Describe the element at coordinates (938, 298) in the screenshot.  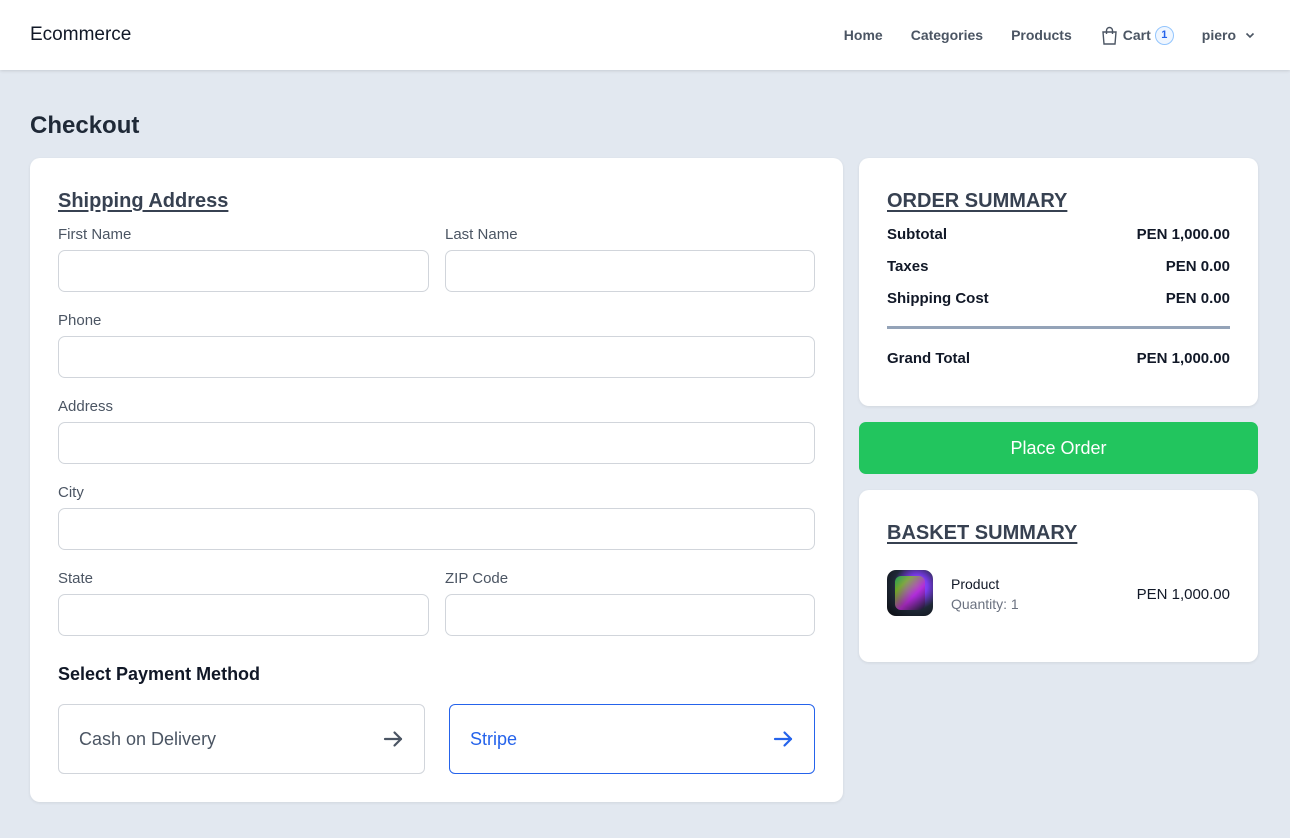
I see `shipping-cost-label: Shipping Cost` at that location.